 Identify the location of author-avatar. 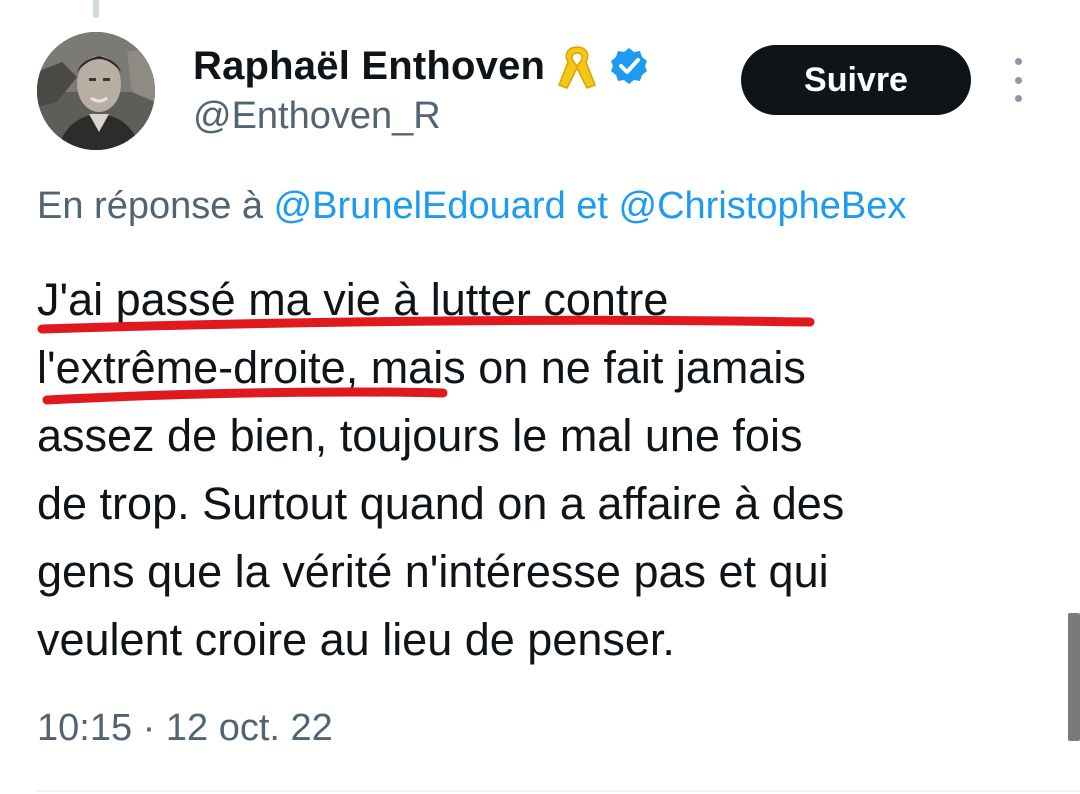
(96, 91).